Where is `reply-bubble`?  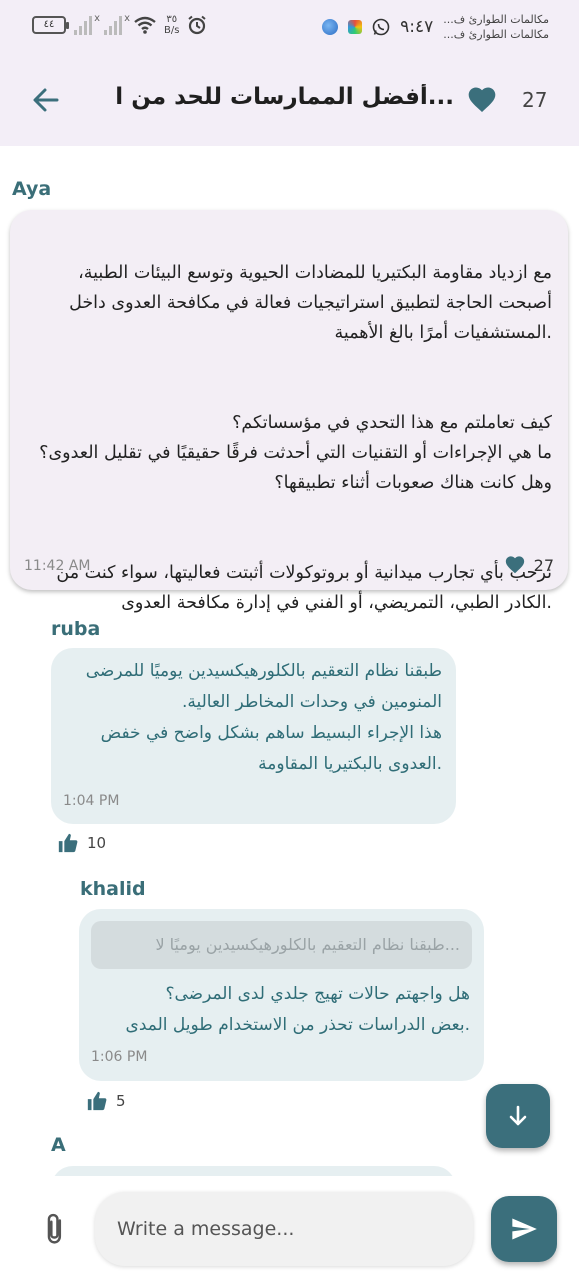 reply-bubble is located at coordinates (253, 1171).